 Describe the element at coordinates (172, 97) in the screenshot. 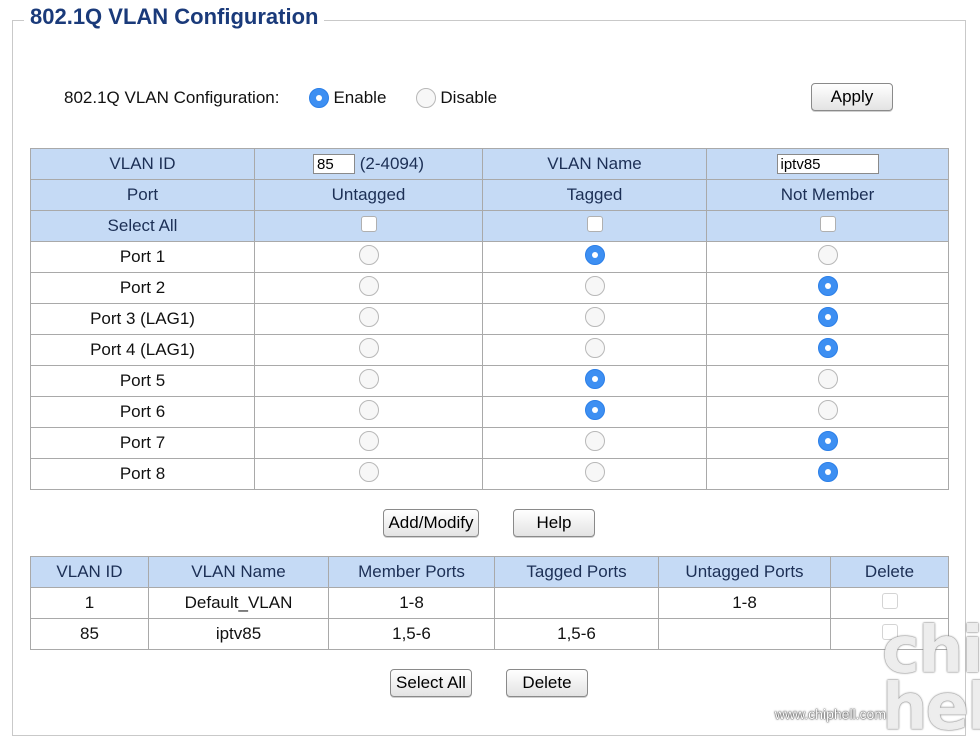

I see `global-config-label: 802.1Q VLAN Configuration:` at that location.